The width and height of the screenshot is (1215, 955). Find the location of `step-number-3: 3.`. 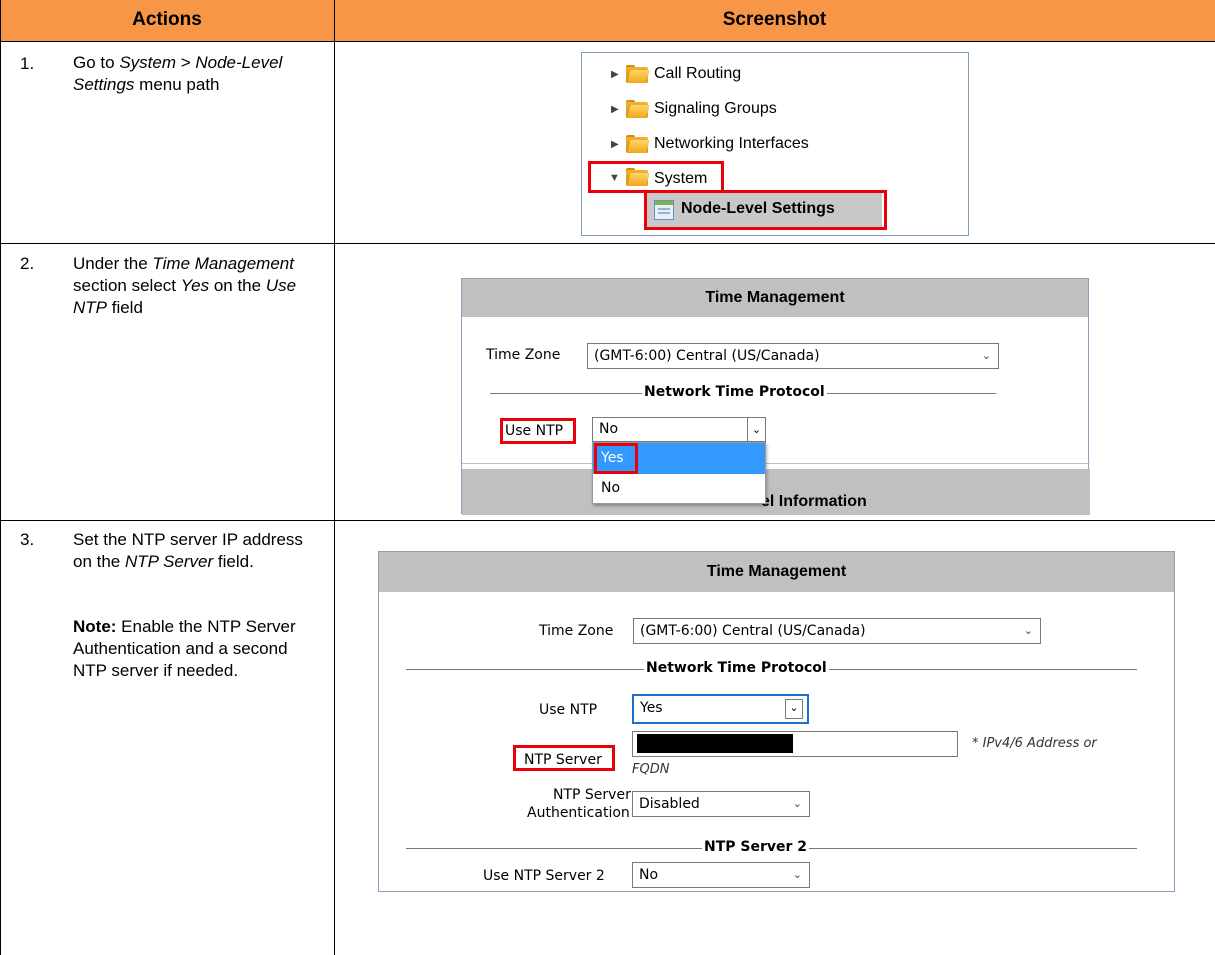

step-number-3: 3. is located at coordinates (27, 539).